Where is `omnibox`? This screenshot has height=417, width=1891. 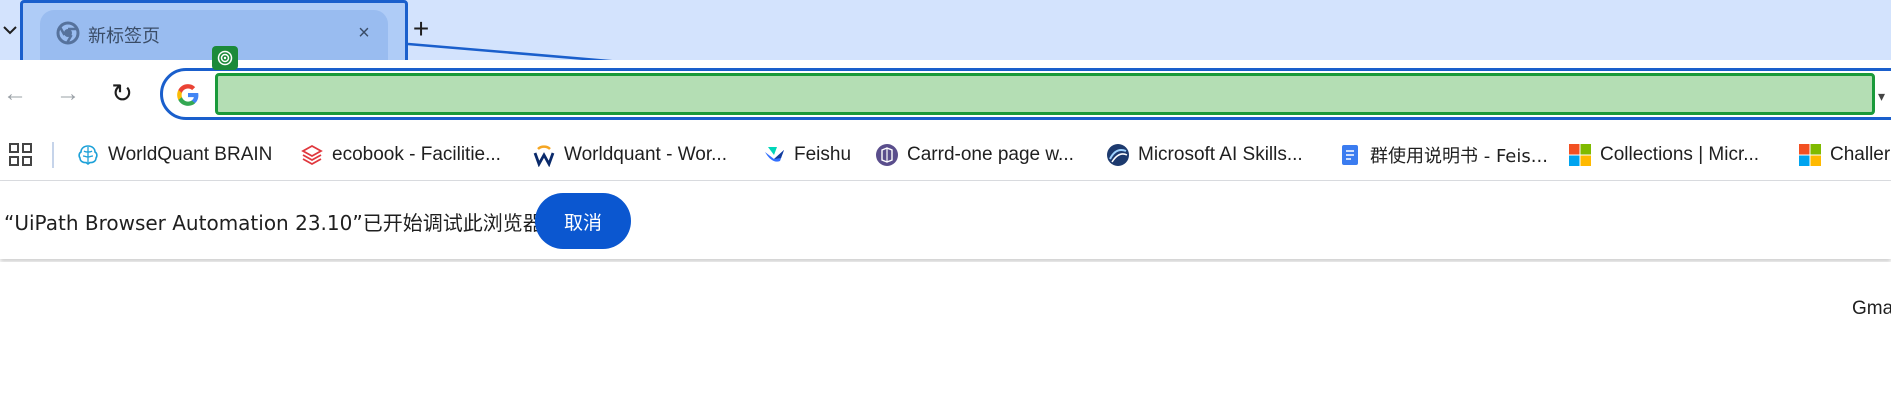
omnibox is located at coordinates (1025, 94).